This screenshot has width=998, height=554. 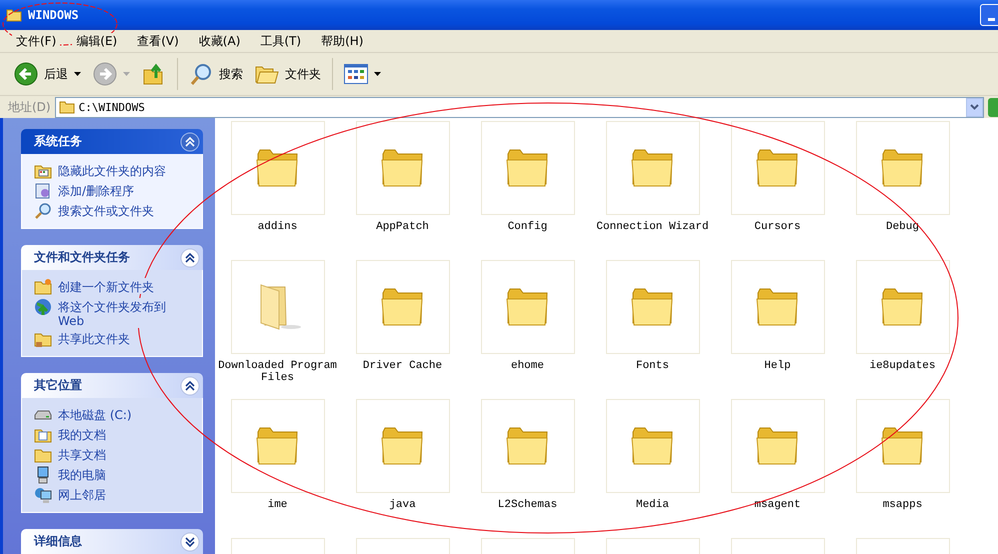 I want to click on task-link: 隐藏此文件夹的内容, so click(x=112, y=170).